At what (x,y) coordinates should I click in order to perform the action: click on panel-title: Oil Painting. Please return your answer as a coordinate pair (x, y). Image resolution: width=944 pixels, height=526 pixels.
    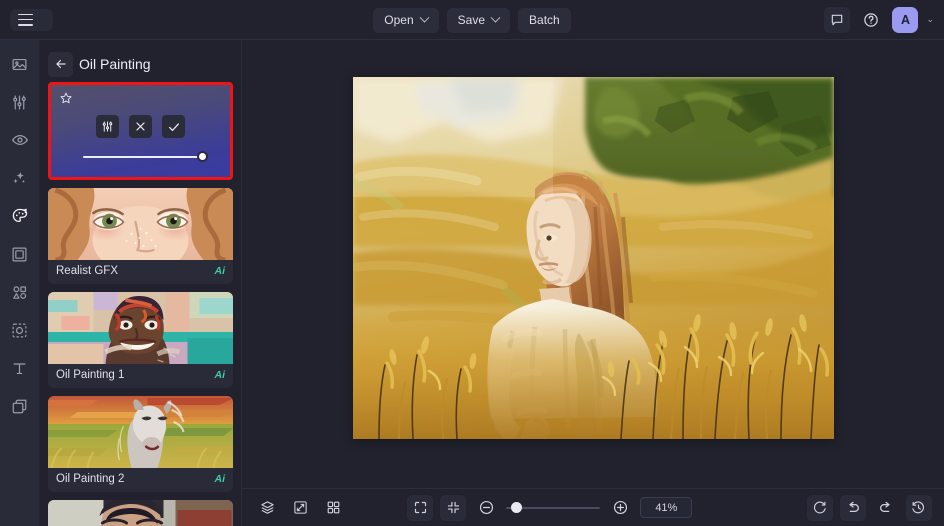
    Looking at the image, I should click on (115, 64).